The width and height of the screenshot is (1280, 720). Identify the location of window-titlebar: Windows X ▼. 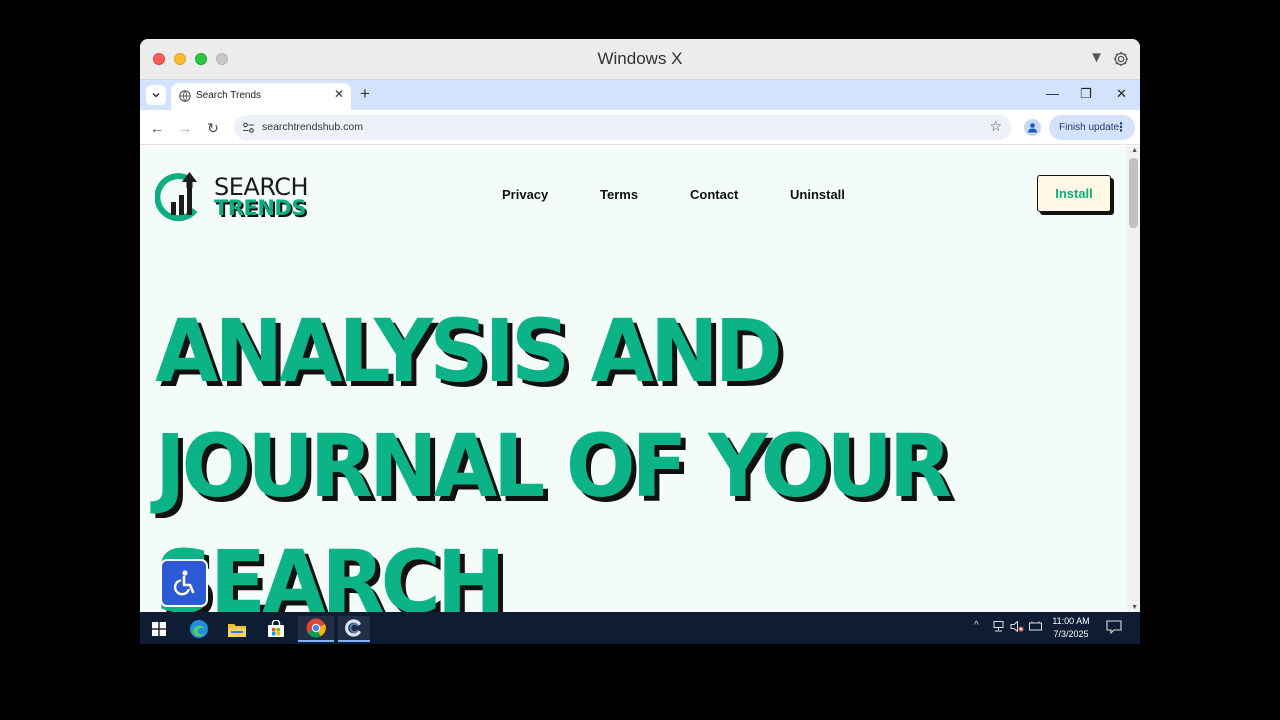
(640, 59).